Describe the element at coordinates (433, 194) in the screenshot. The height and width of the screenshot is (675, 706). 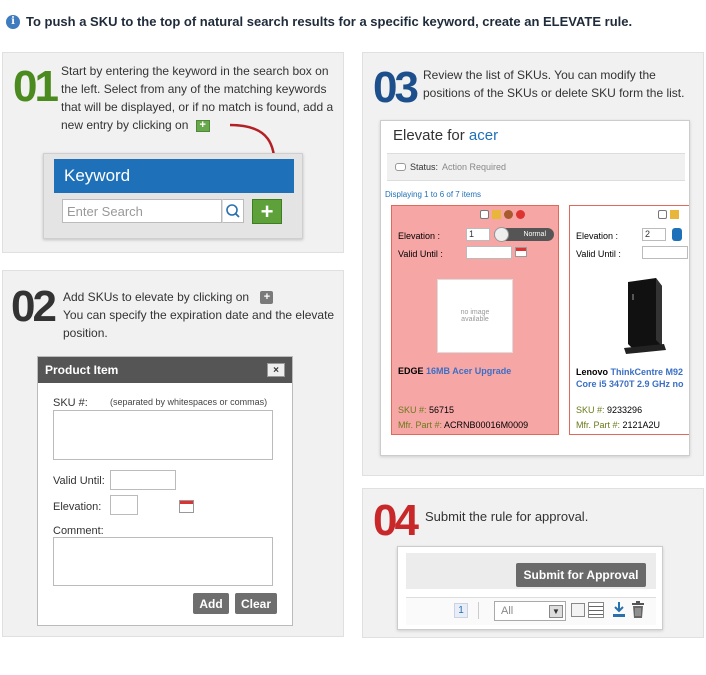
I see `displaying-count: Displaying 1 to 6 of 7 items` at that location.